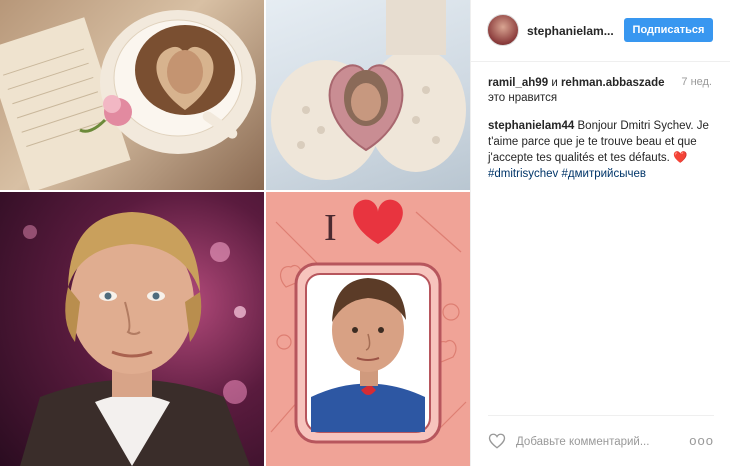 The height and width of the screenshot is (466, 730). What do you see at coordinates (368, 95) in the screenshot?
I see `photo-mittens-heart` at bounding box center [368, 95].